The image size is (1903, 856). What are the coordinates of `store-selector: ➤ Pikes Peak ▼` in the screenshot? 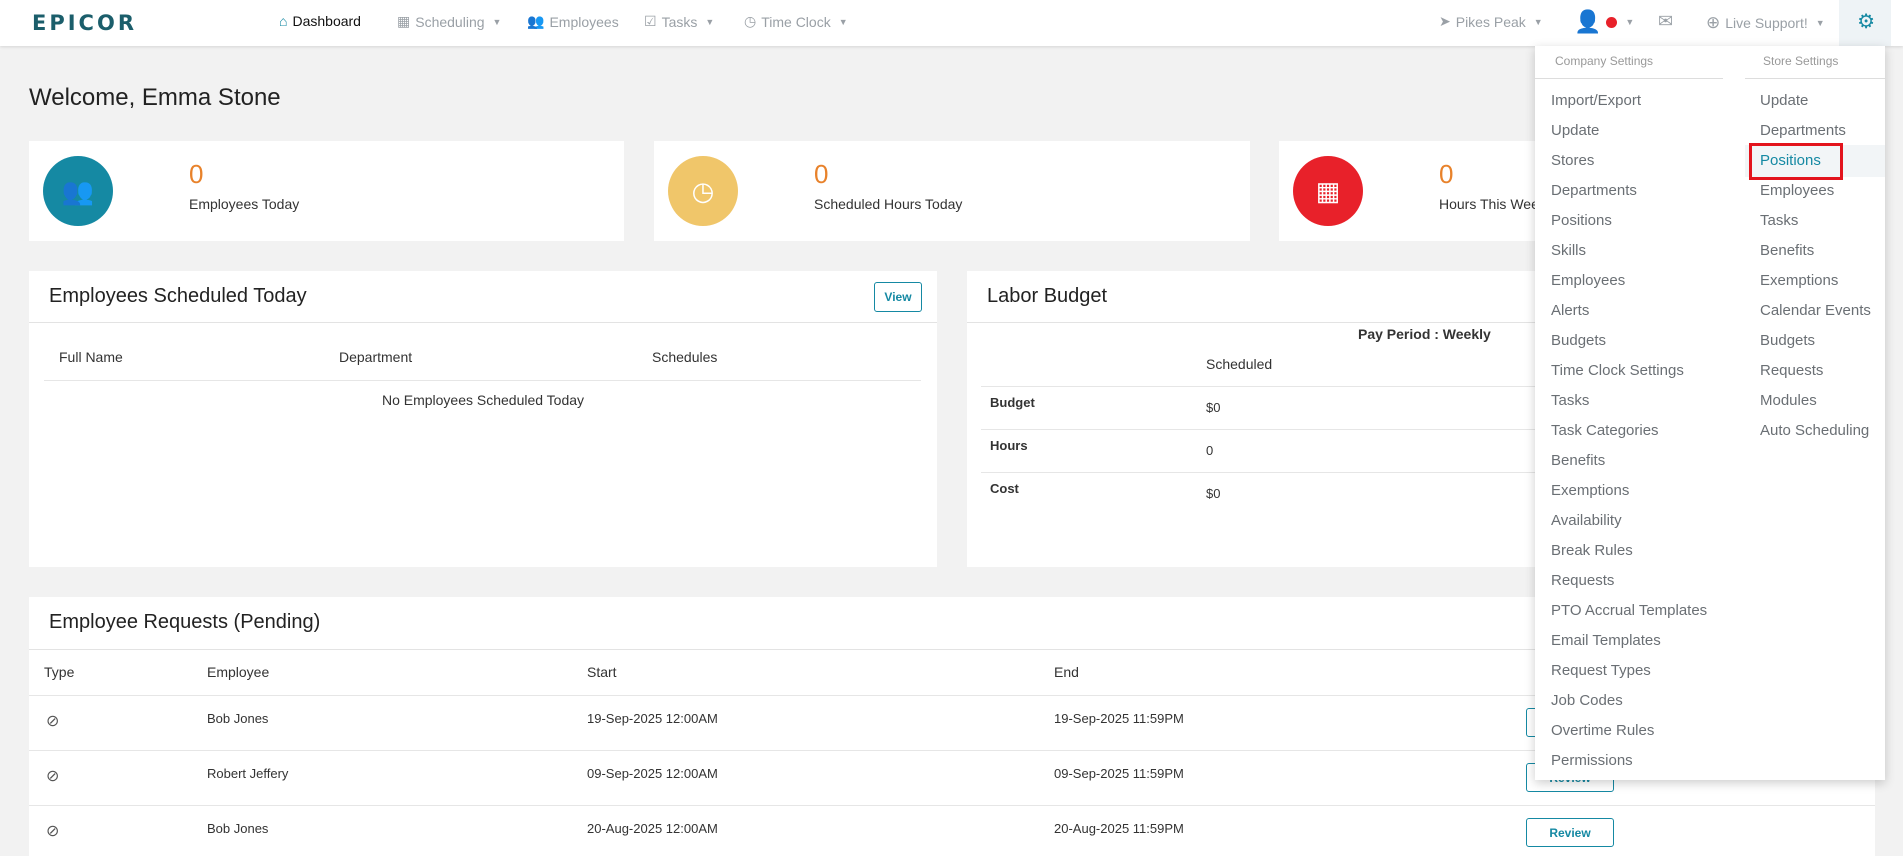 It's located at (1491, 21).